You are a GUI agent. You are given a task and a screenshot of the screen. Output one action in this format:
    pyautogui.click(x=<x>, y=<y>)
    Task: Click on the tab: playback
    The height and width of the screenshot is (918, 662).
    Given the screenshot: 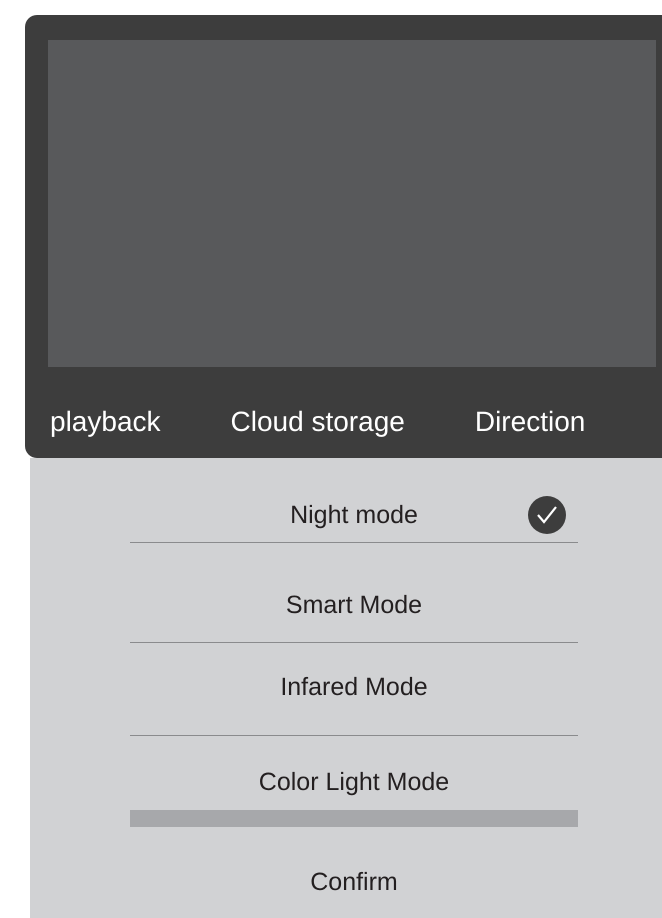 What is the action you would take?
    pyautogui.click(x=105, y=422)
    